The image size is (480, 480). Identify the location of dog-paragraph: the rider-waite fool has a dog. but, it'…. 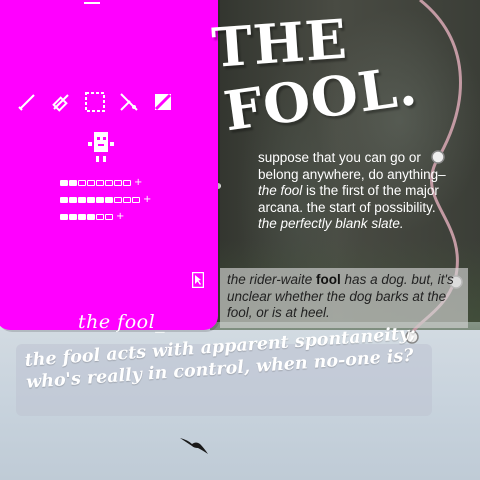
(340, 296).